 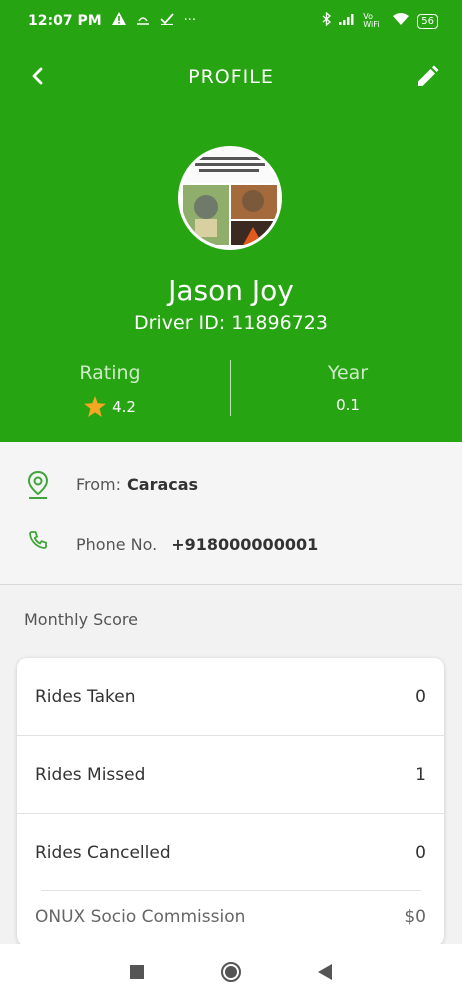 What do you see at coordinates (140, 917) in the screenshot?
I see `score-label: ONUX Socio Commission` at bounding box center [140, 917].